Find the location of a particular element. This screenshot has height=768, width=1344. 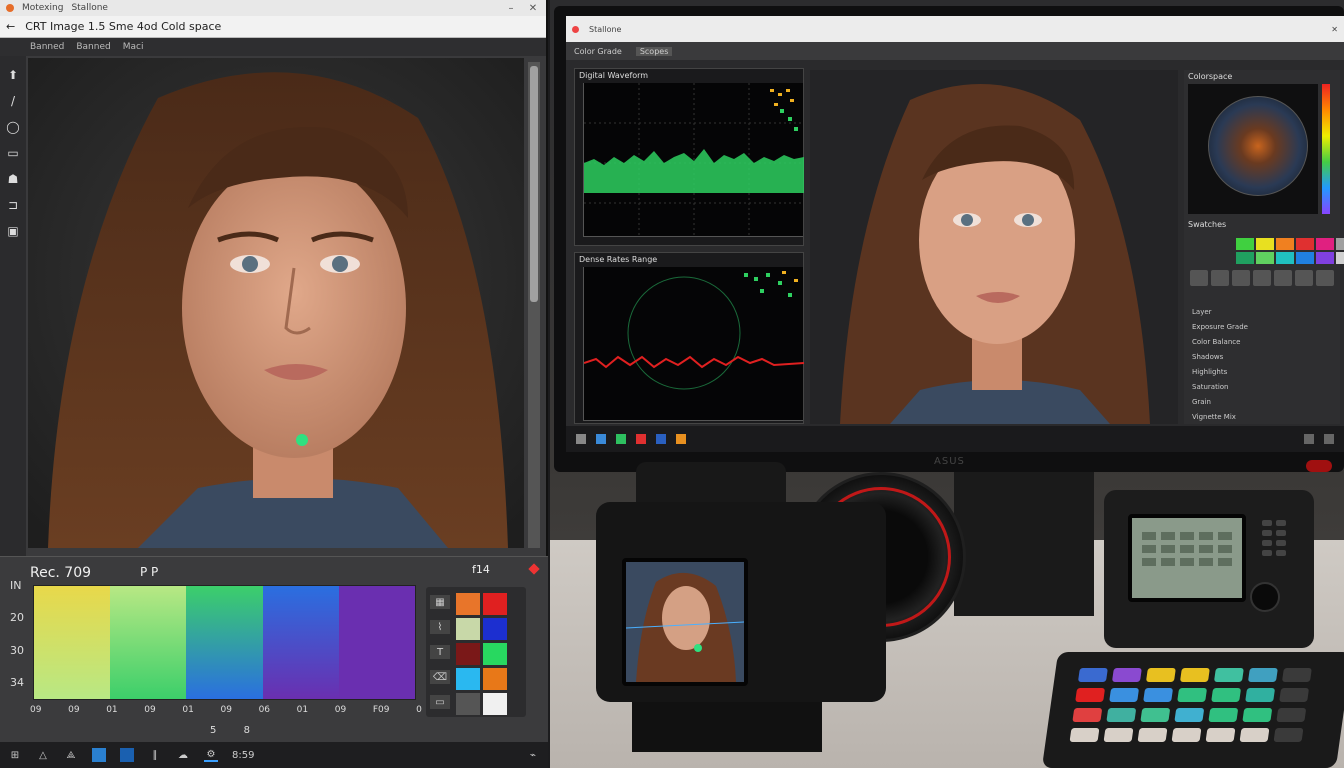

trash-icon: ⌫ is located at coordinates (440, 677).